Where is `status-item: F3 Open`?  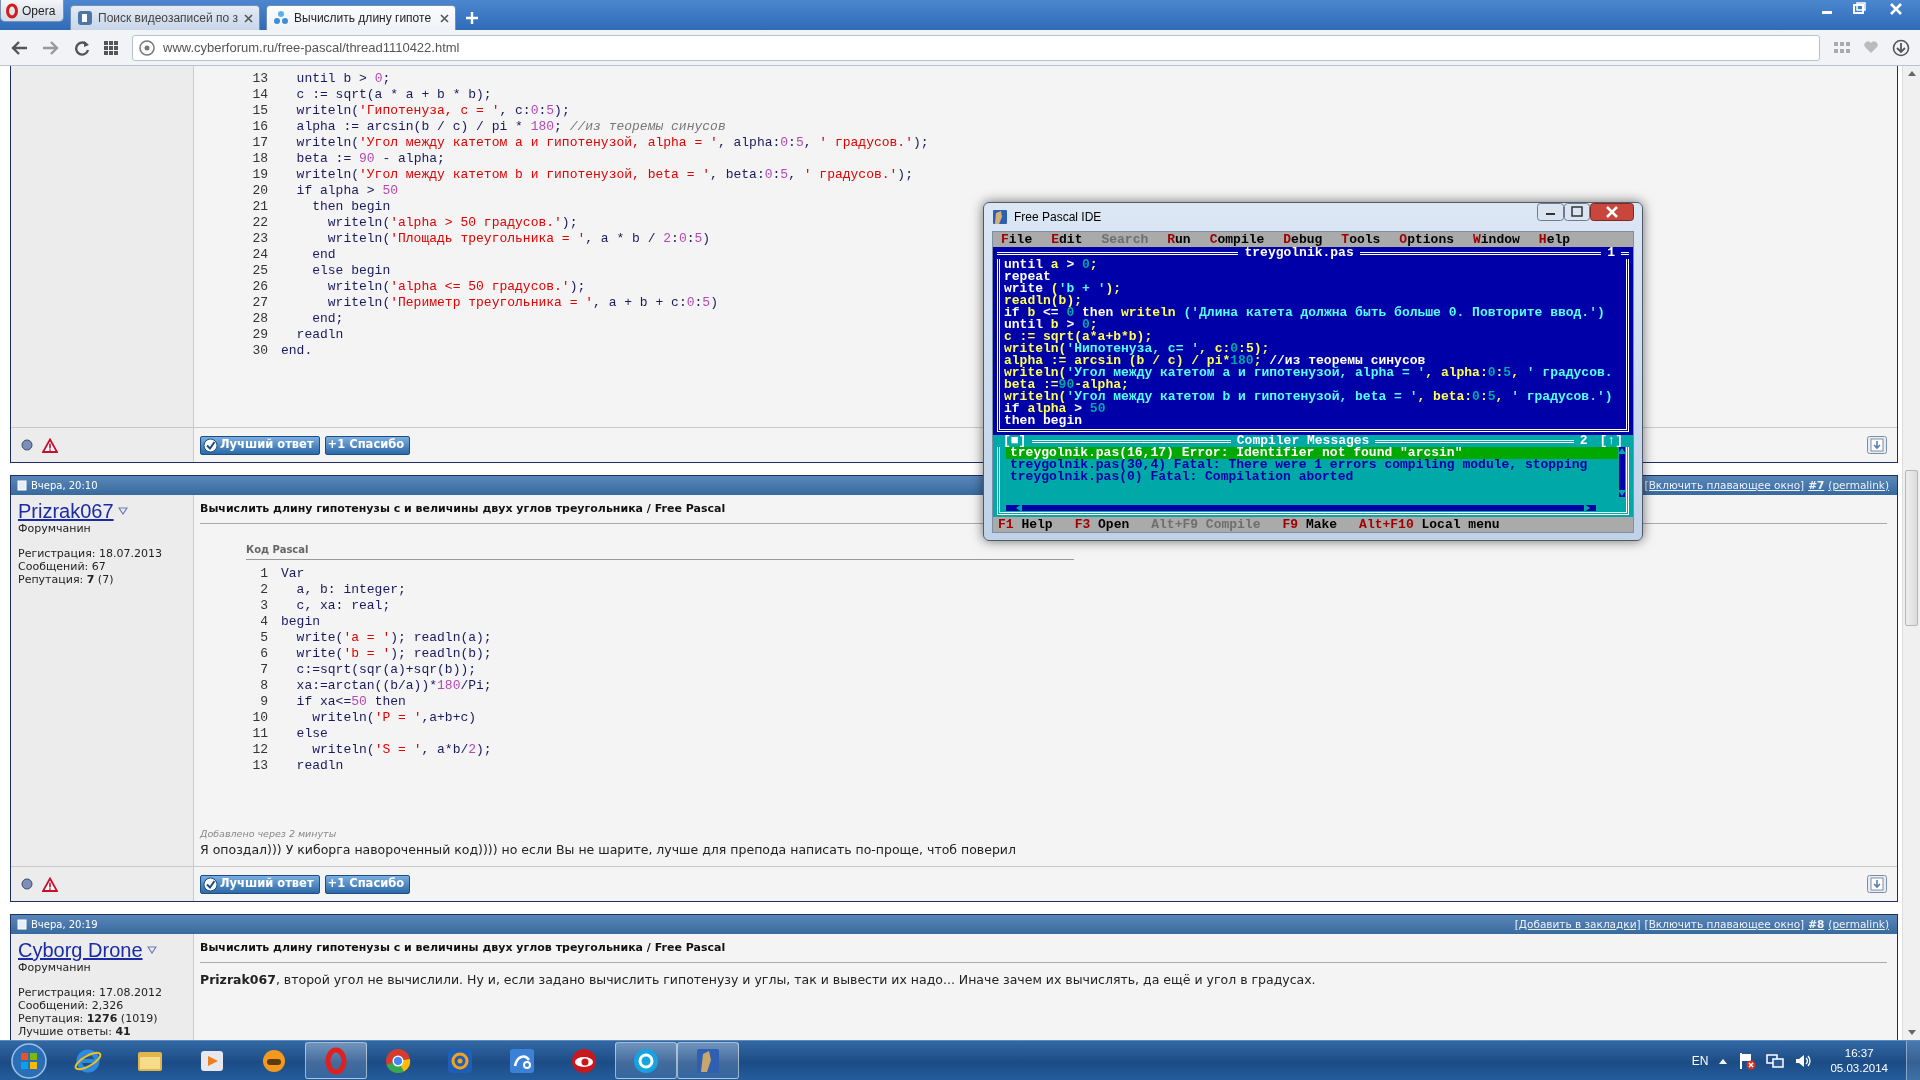
status-item: F3 Open is located at coordinates (1102, 524).